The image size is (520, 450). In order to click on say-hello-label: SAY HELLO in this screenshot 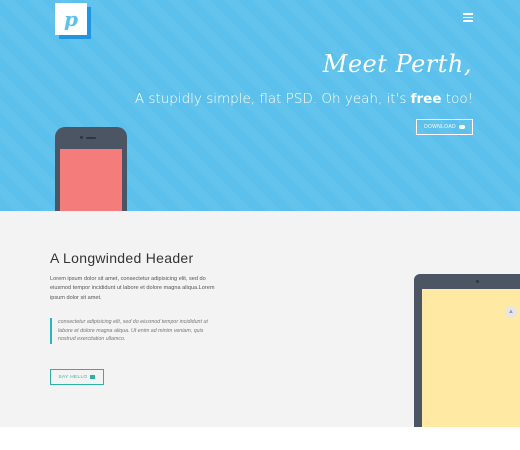, I will do `click(73, 377)`.